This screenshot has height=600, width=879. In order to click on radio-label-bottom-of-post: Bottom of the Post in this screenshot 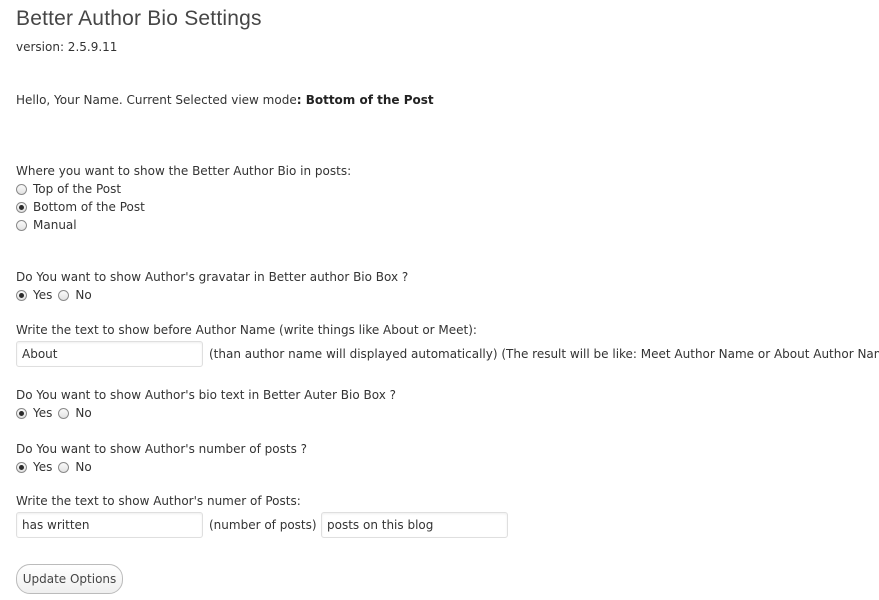, I will do `click(89, 207)`.